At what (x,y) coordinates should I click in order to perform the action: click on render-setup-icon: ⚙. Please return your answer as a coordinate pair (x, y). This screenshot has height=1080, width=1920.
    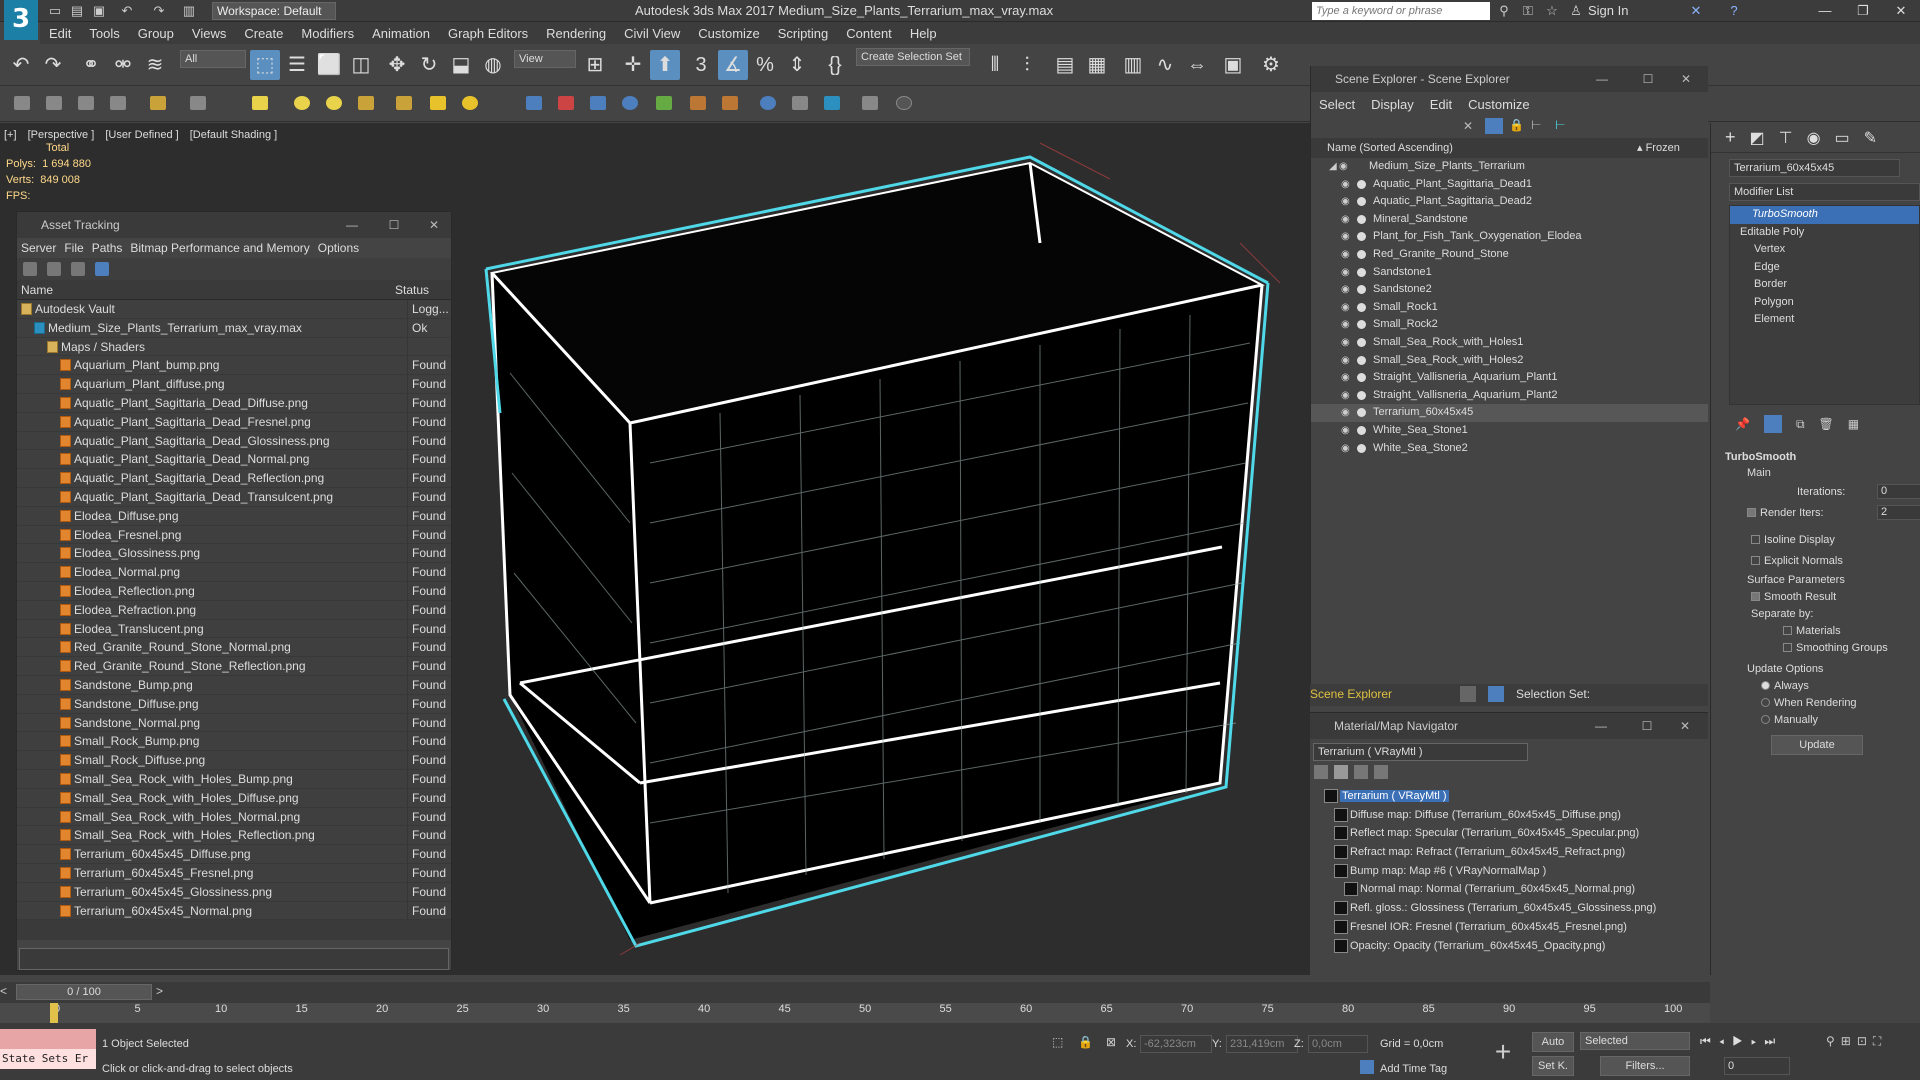
    Looking at the image, I should click on (1271, 65).